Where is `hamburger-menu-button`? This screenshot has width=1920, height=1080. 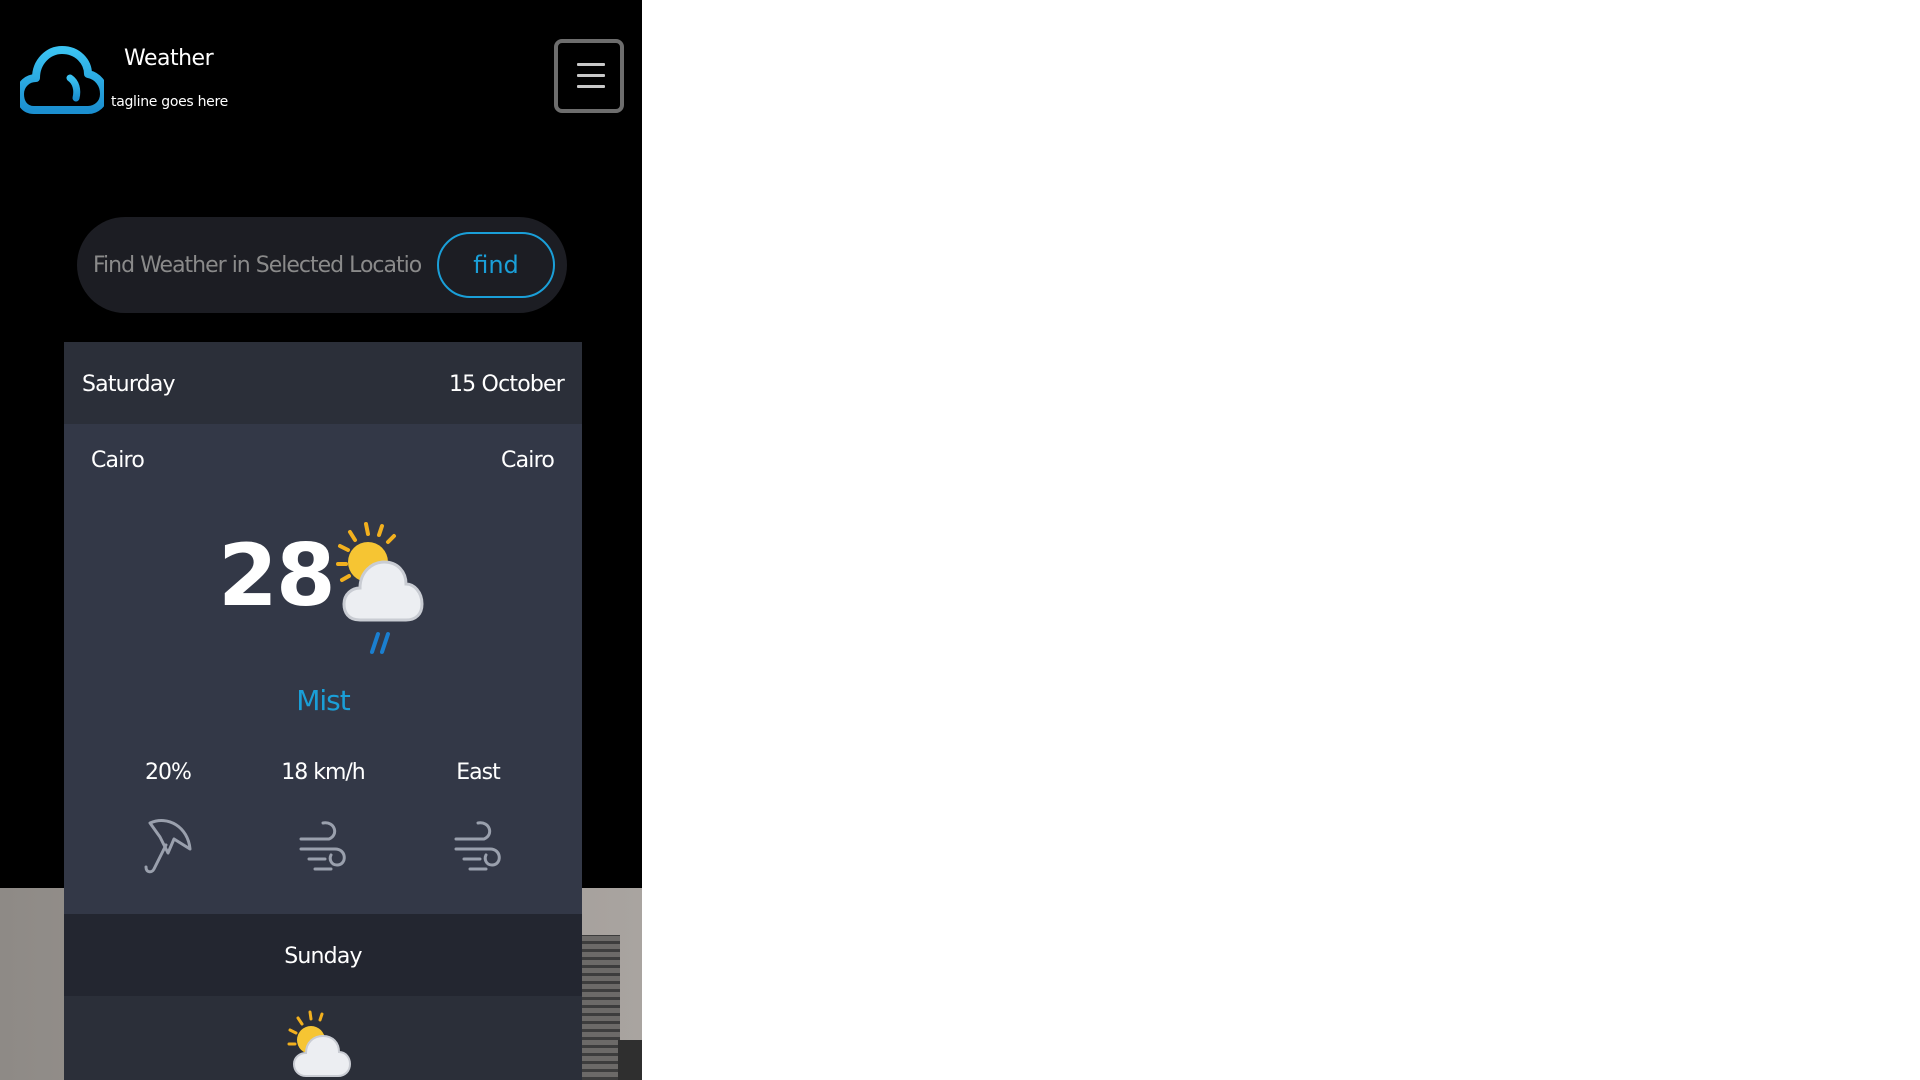
hamburger-menu-button is located at coordinates (589, 76).